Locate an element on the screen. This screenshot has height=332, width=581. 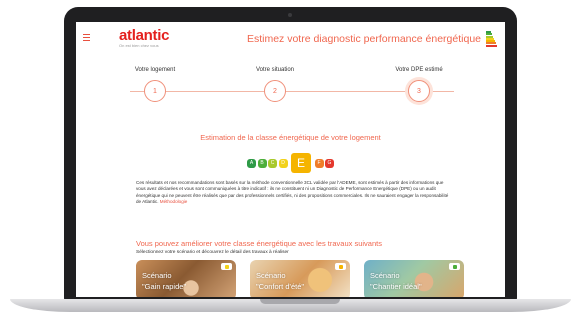
energy-class-scale: A B C D E F G is located at coordinates (290, 163).